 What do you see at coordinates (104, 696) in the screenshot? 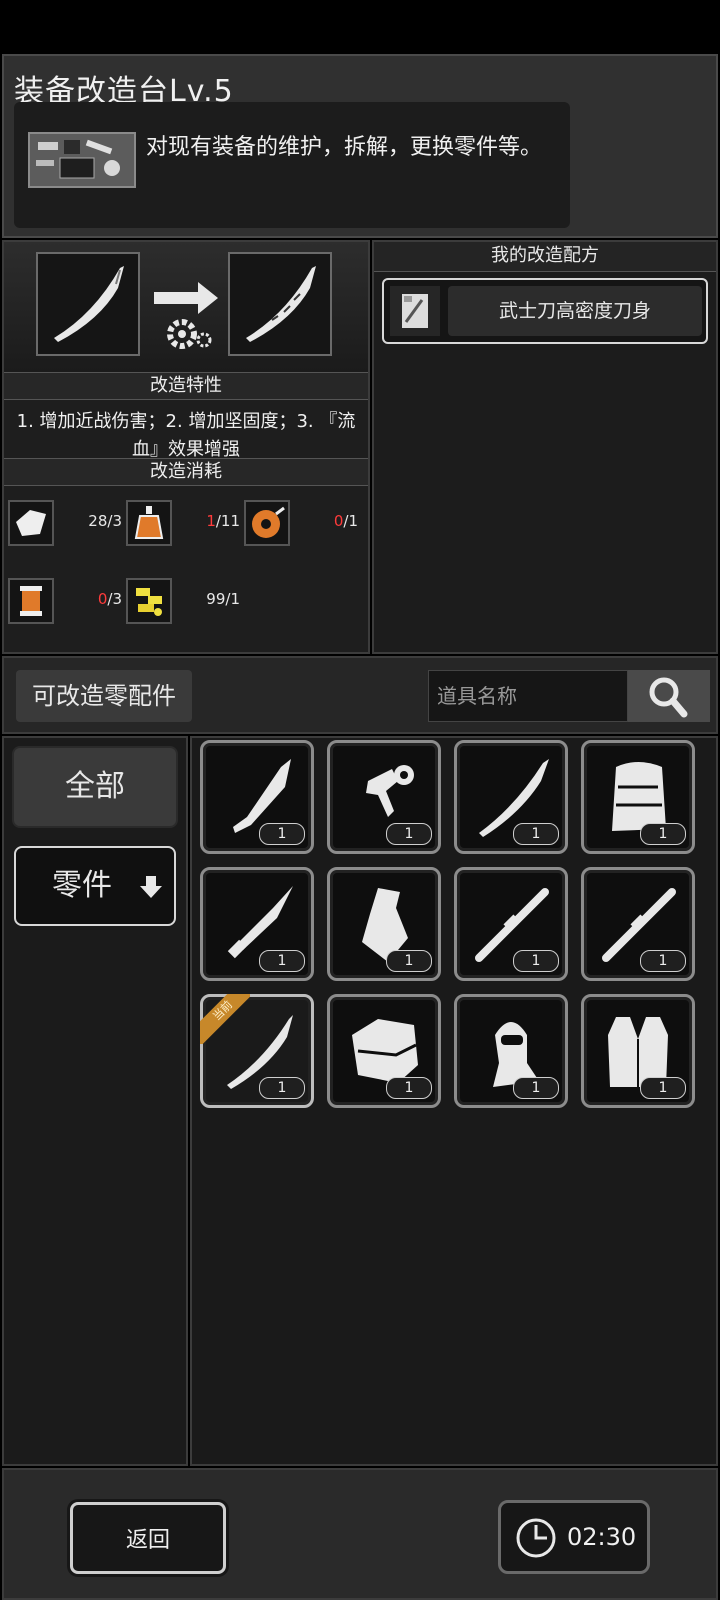
I see `parts-title: 可改造零配件` at bounding box center [104, 696].